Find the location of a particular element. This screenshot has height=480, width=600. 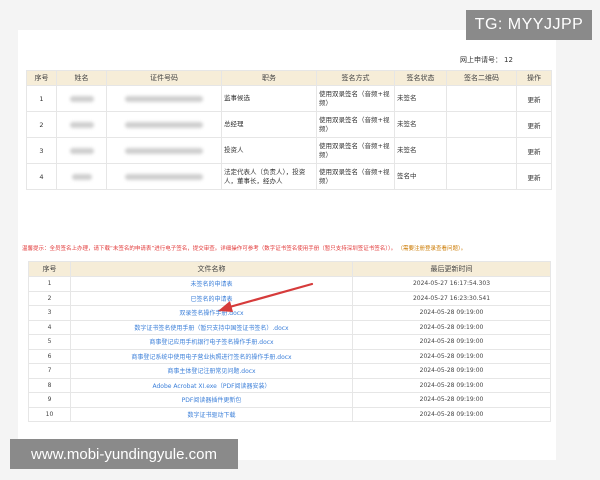

table-row: 1 监事候选 使用双录签名（音频+视频） 未签名 更新 is located at coordinates (289, 98).